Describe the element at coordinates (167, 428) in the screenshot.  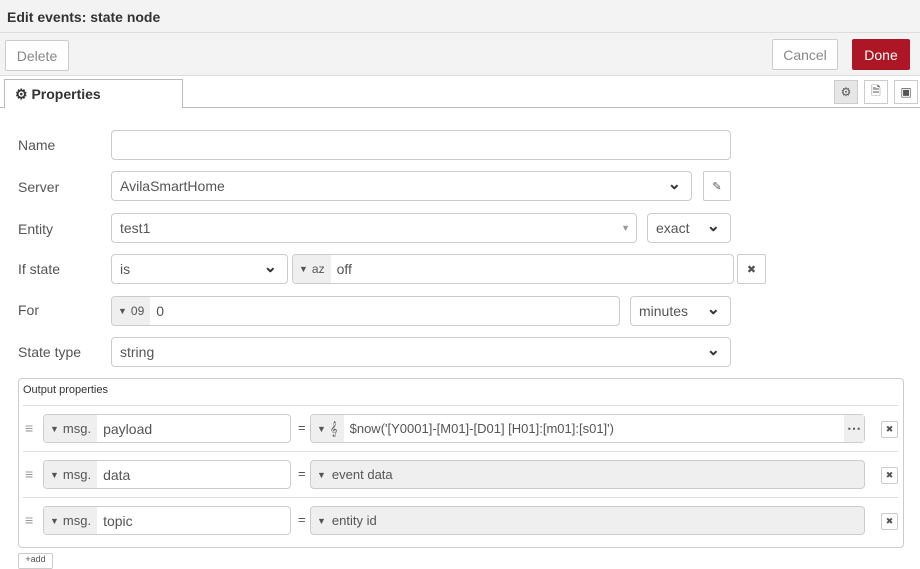
I see `property-input: ▼ msg. payload` at that location.